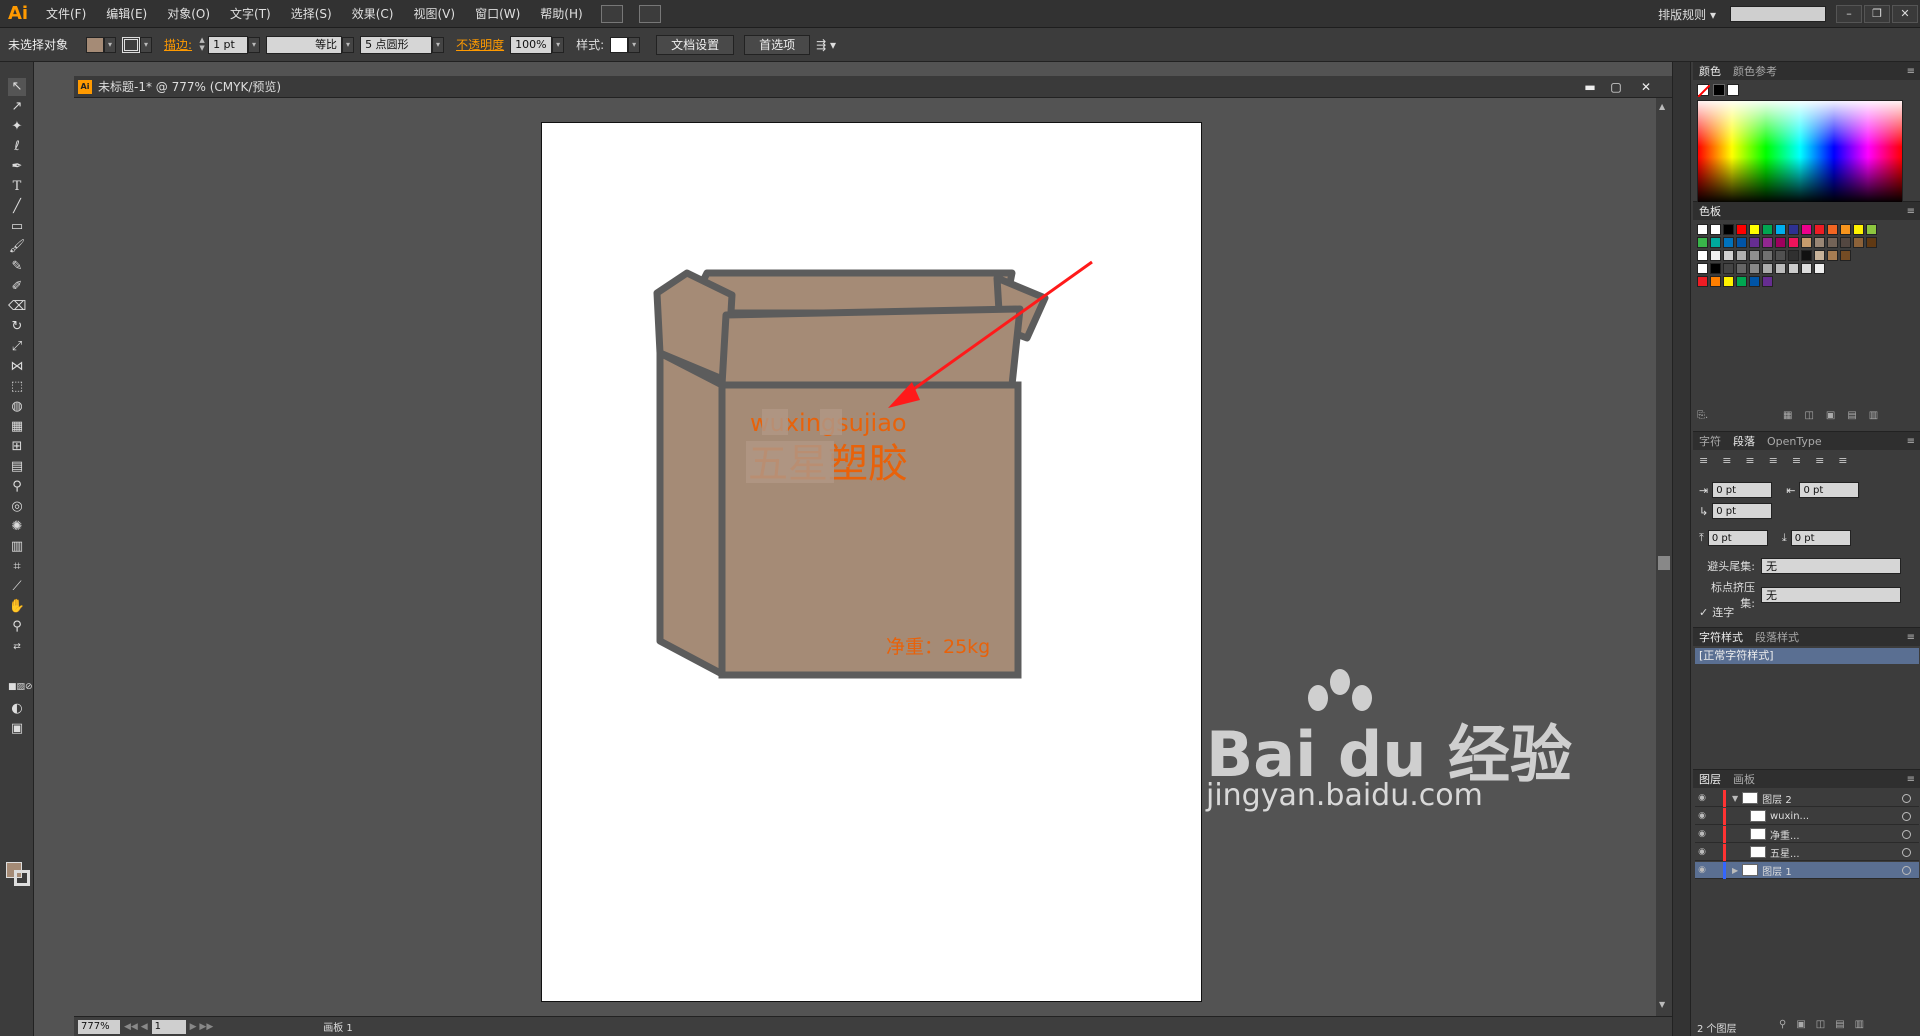 This screenshot has height=1036, width=1920. What do you see at coordinates (1687, 14) in the screenshot?
I see `workspace-switcher: 排版规则 ▾` at bounding box center [1687, 14].